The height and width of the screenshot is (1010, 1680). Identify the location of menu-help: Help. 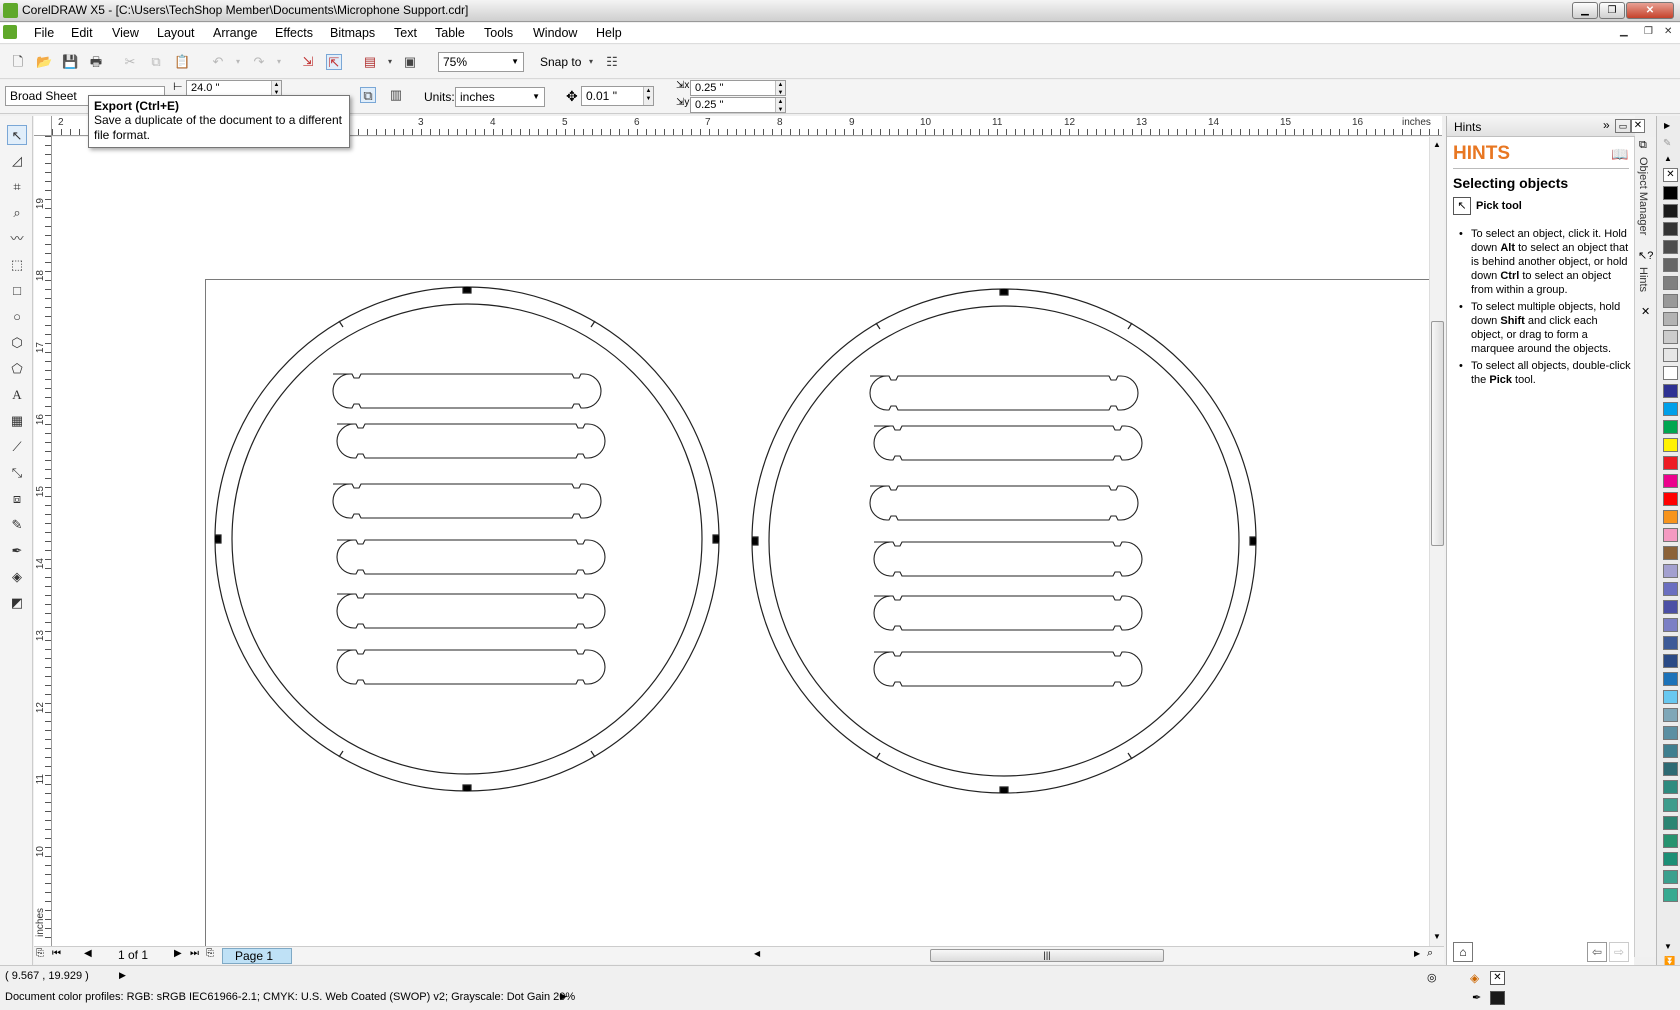
(609, 33).